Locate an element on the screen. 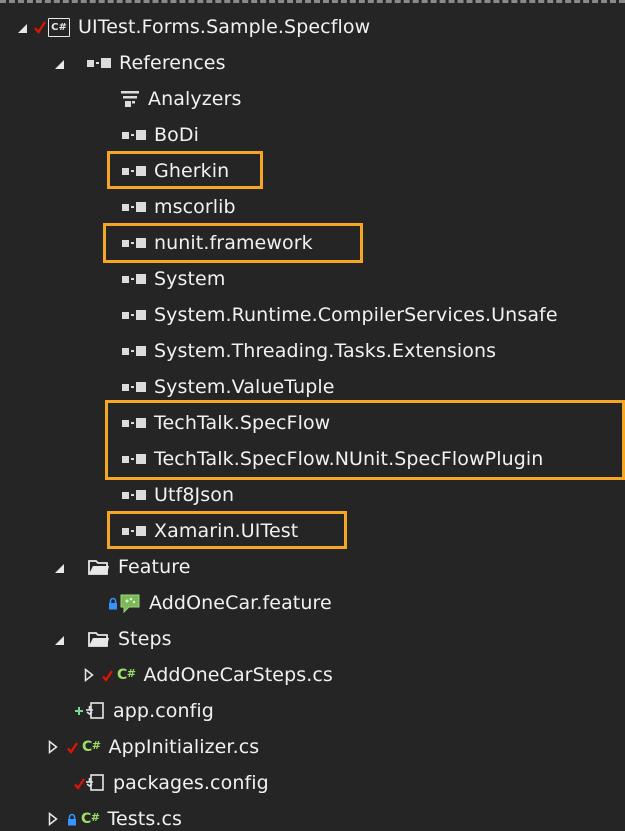 This screenshot has height=831, width=625. tree-item-packages-config: packages.config is located at coordinates (312, 783).